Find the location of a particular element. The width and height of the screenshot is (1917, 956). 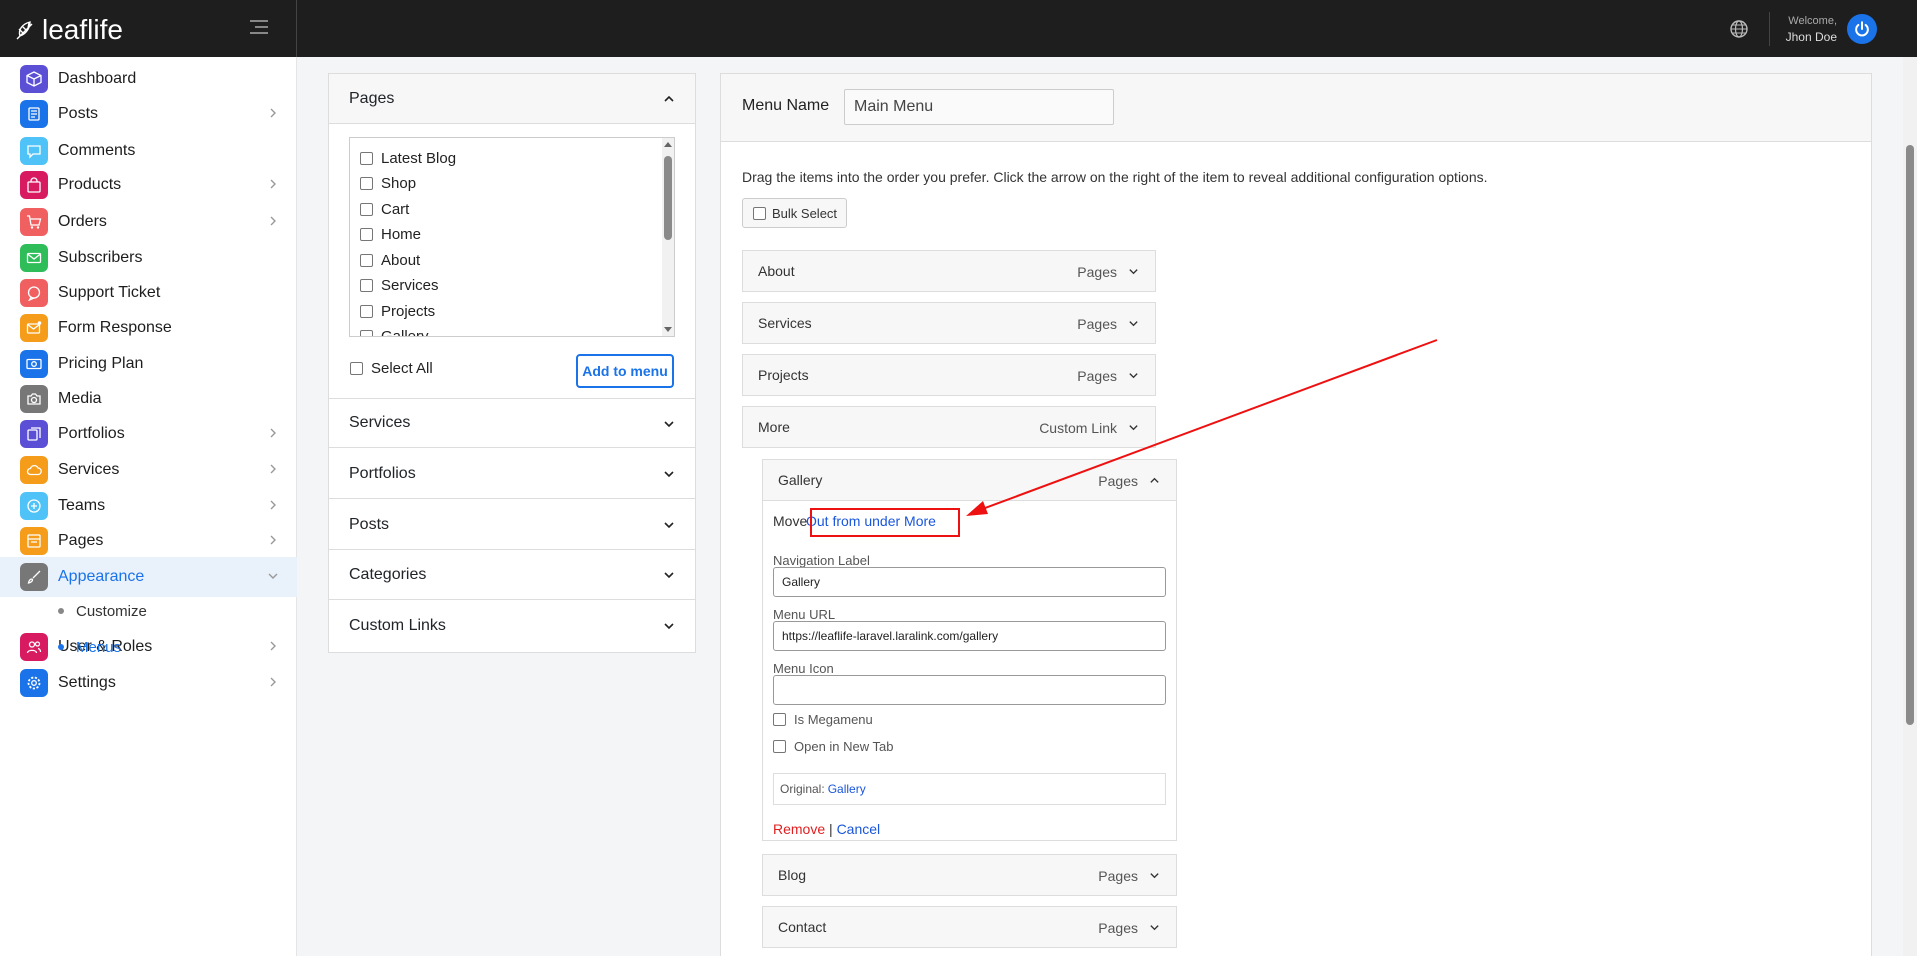

sidebar-item-pricing-plan: Pricing Plan is located at coordinates (148, 364).